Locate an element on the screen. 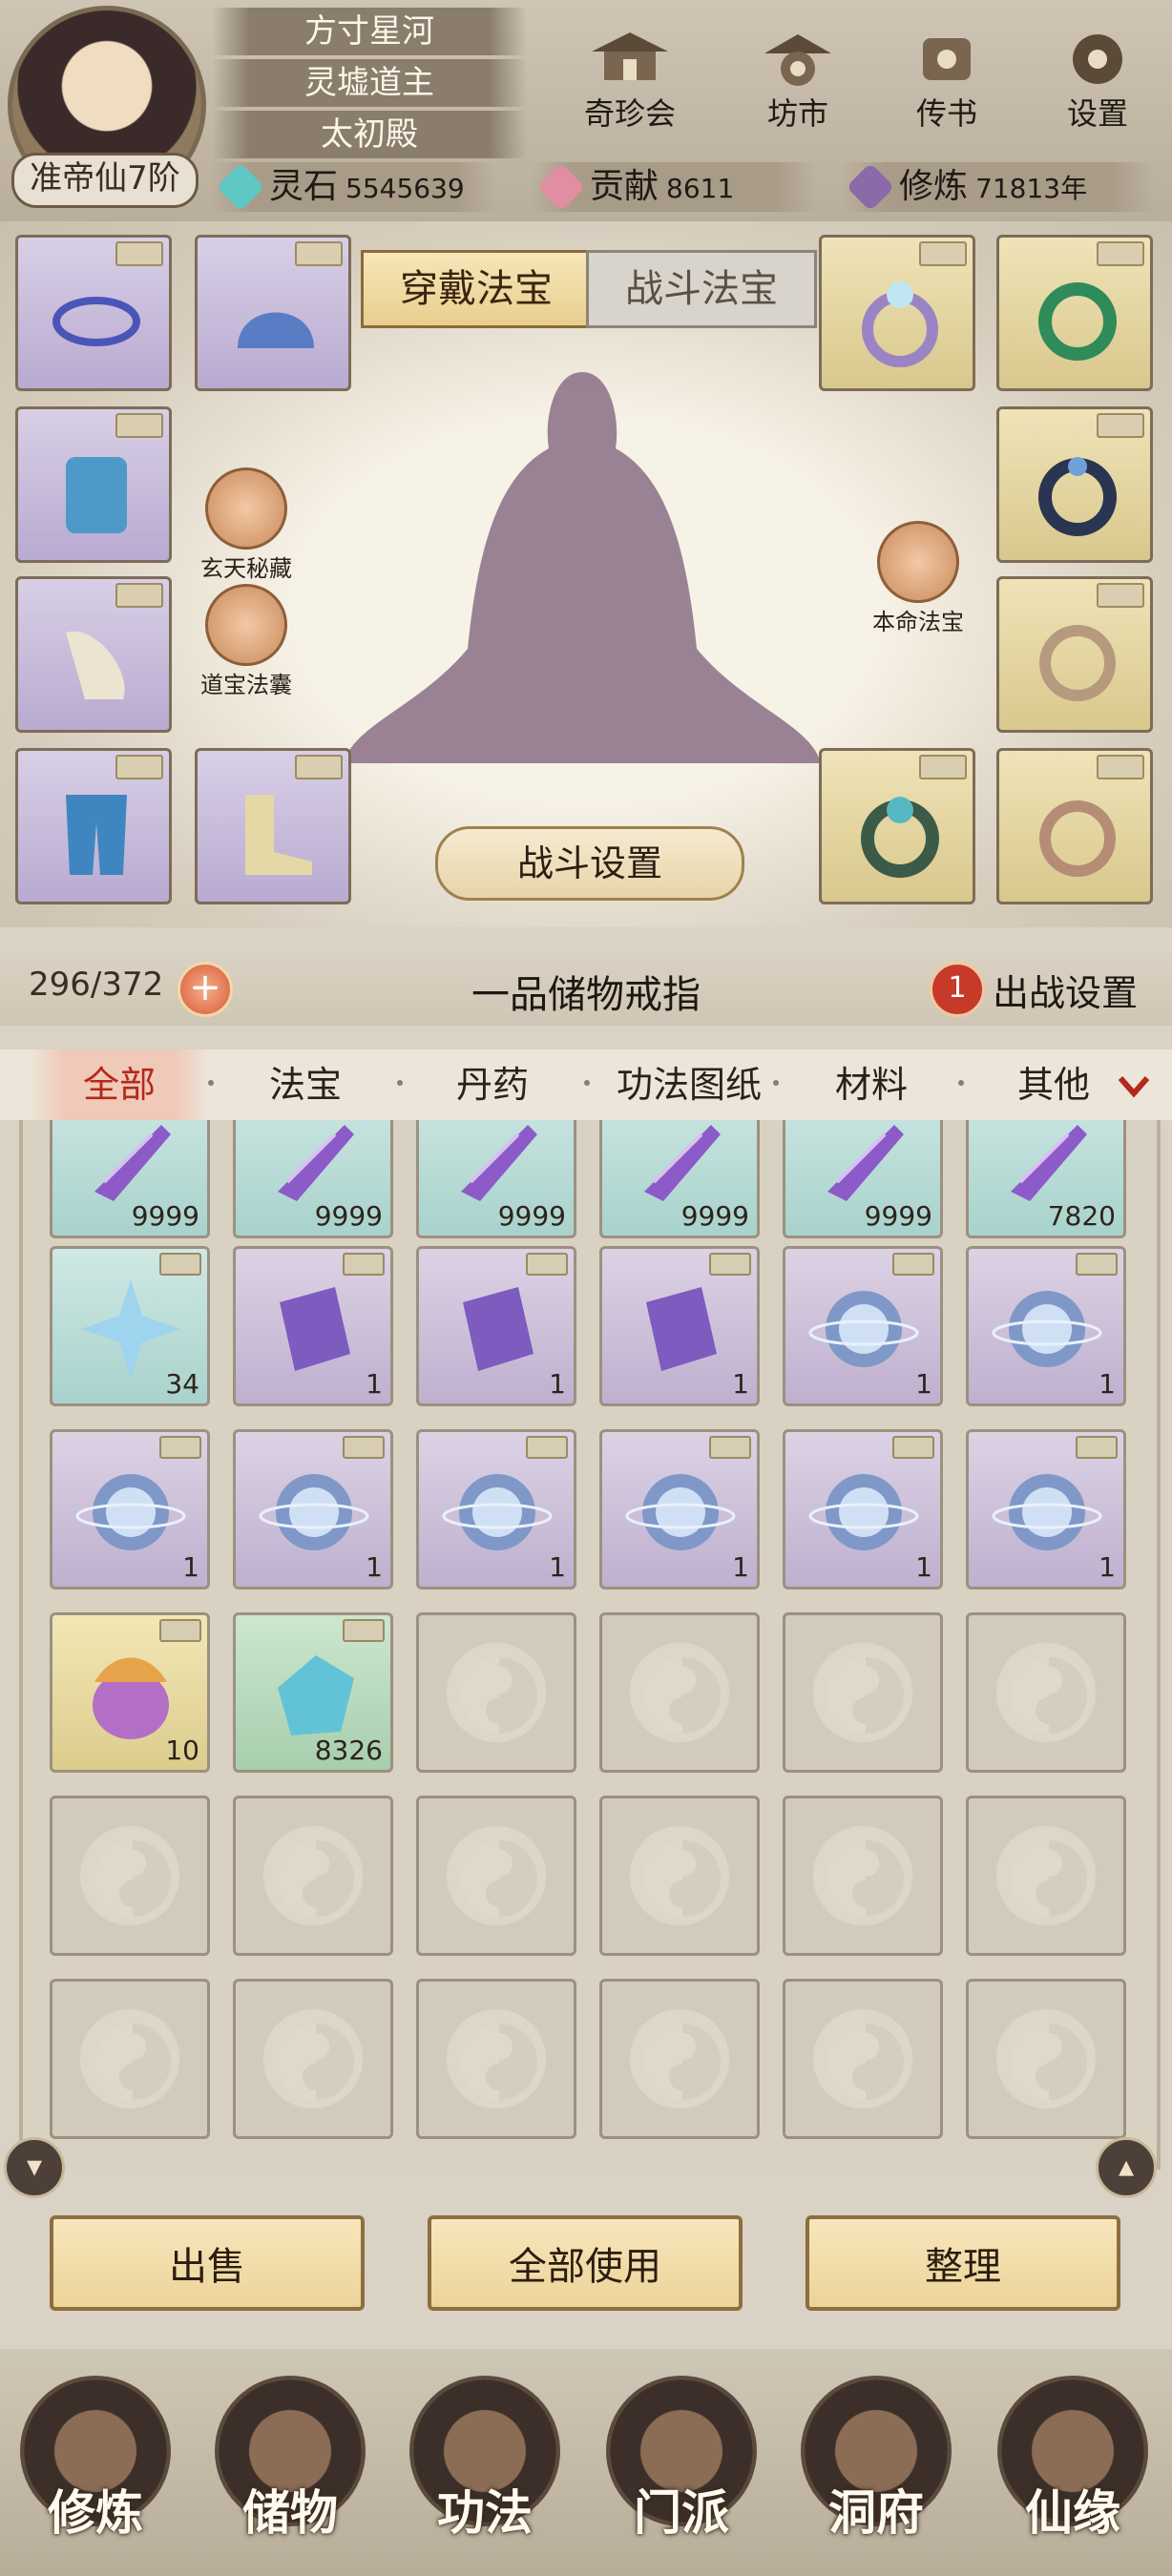  tab-technique-scrolls: 功法图纸 is located at coordinates (689, 1084).